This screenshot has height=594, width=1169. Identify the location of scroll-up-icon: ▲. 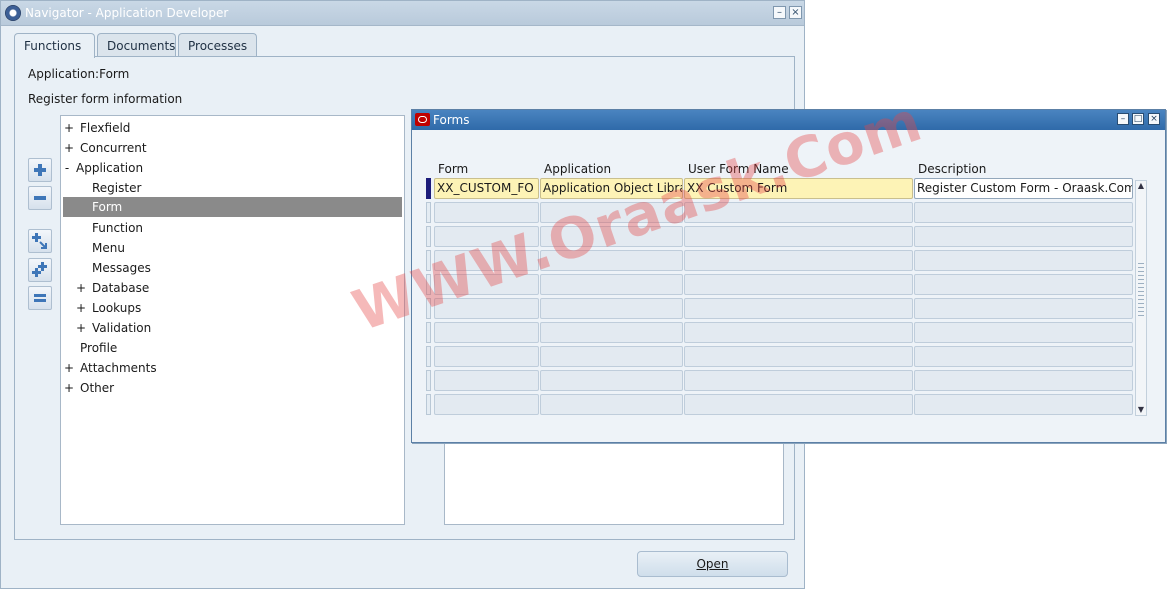
(1141, 186).